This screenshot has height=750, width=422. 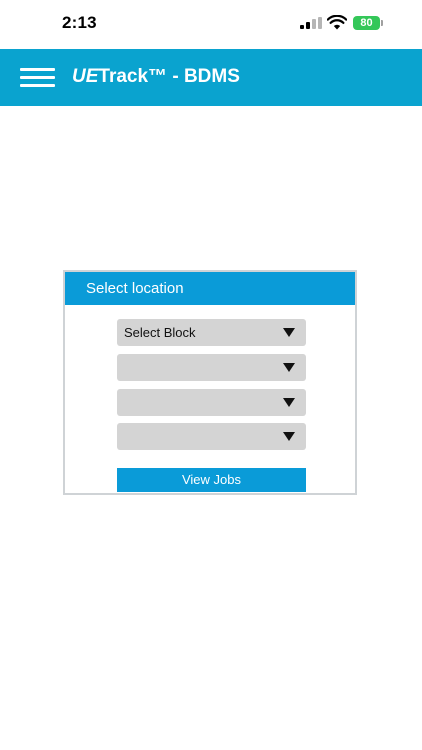 What do you see at coordinates (37, 78) in the screenshot?
I see `hamburger-menu-icon` at bounding box center [37, 78].